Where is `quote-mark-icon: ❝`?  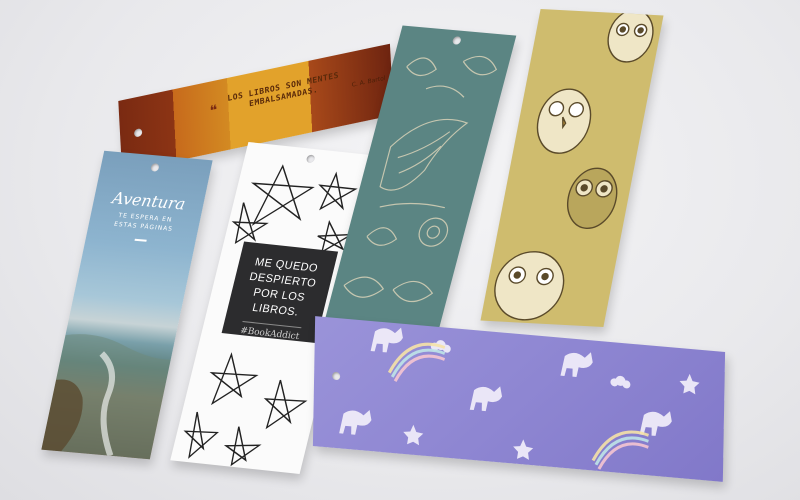 quote-mark-icon: ❝ is located at coordinates (213, 111).